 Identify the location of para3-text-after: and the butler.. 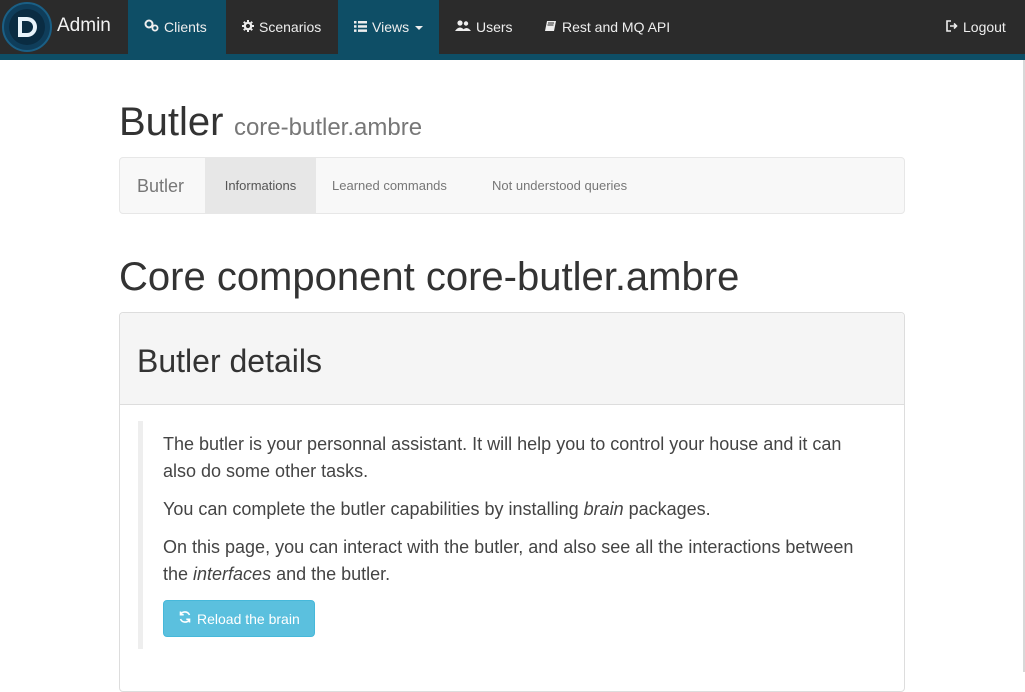
(331, 574).